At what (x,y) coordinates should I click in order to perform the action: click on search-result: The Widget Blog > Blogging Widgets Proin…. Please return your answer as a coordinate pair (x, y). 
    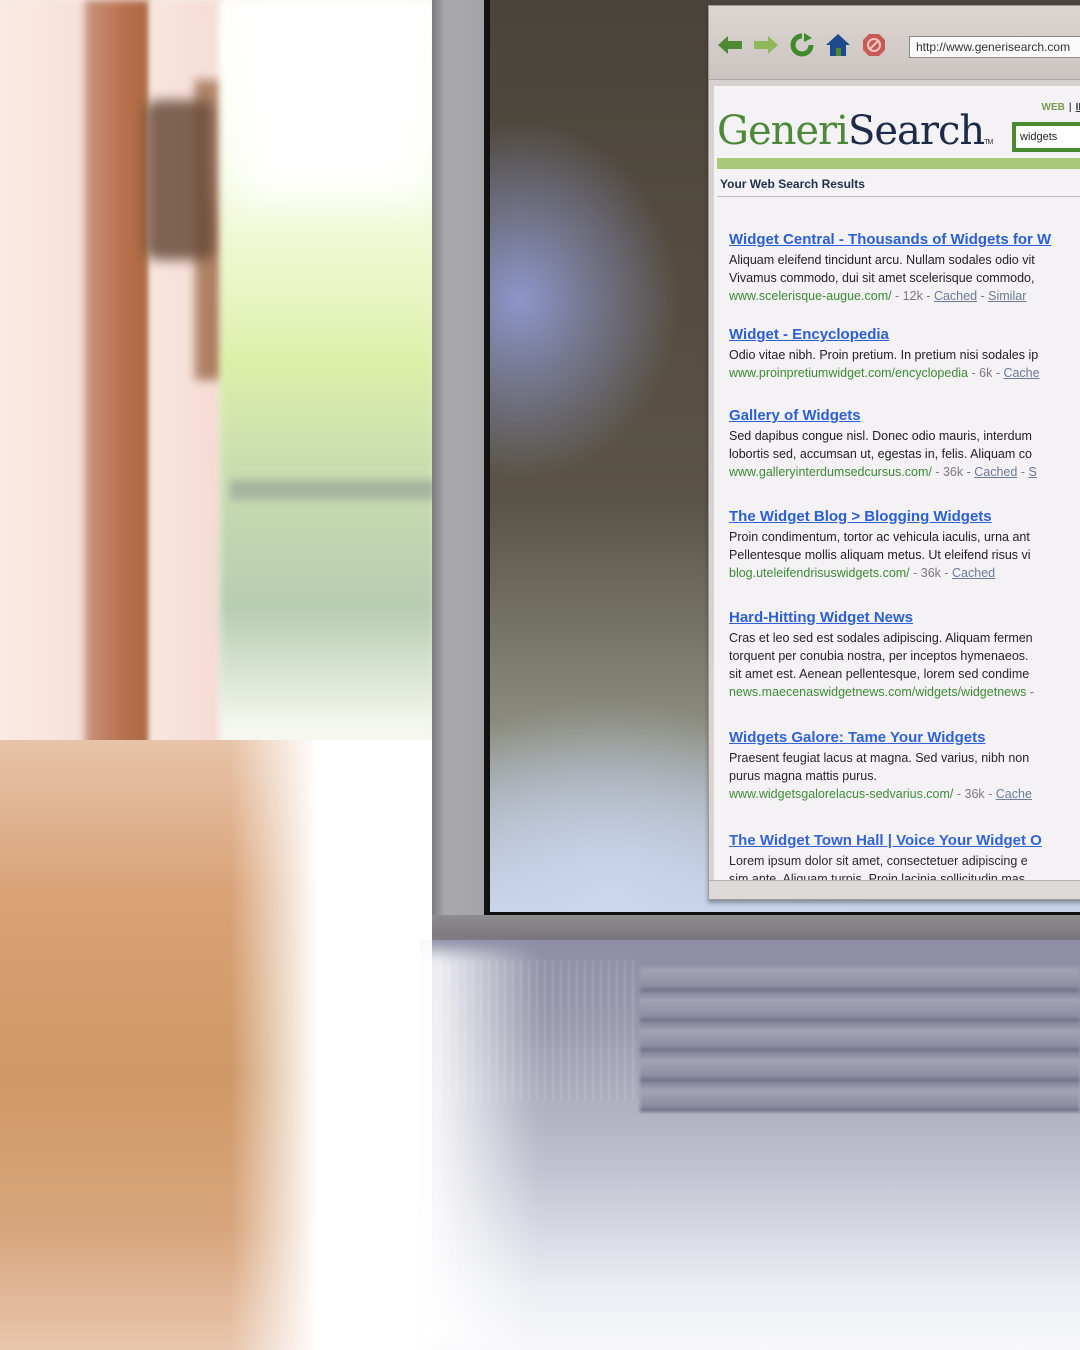
    Looking at the image, I should click on (904, 545).